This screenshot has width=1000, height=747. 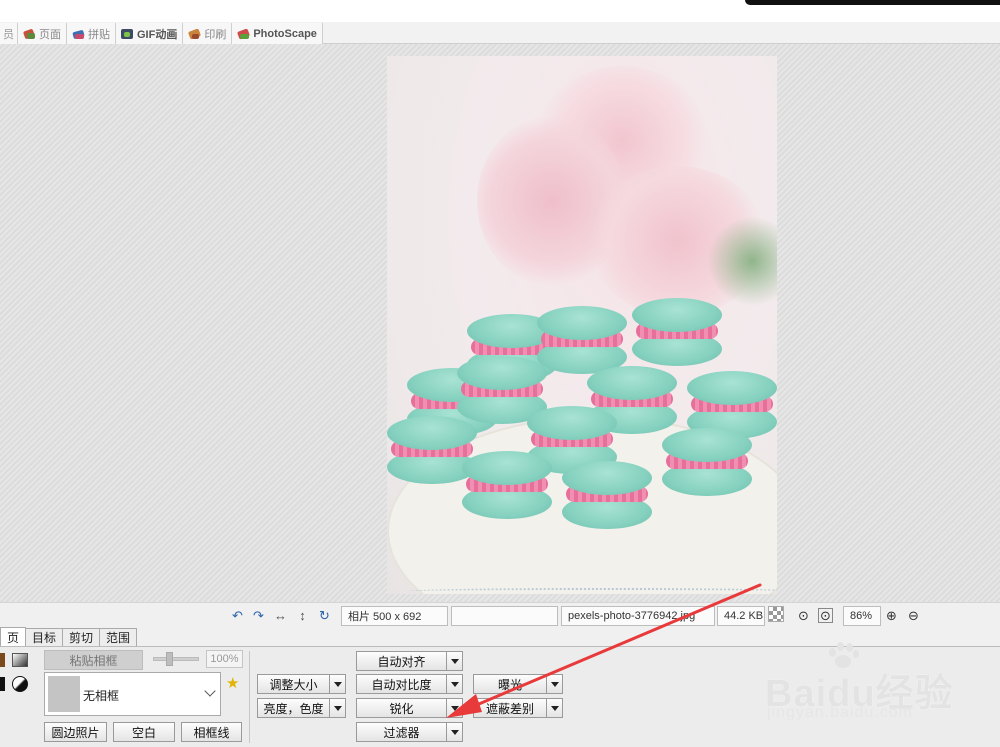 What do you see at coordinates (401, 732) in the screenshot?
I see `filter-button: 过滤器` at bounding box center [401, 732].